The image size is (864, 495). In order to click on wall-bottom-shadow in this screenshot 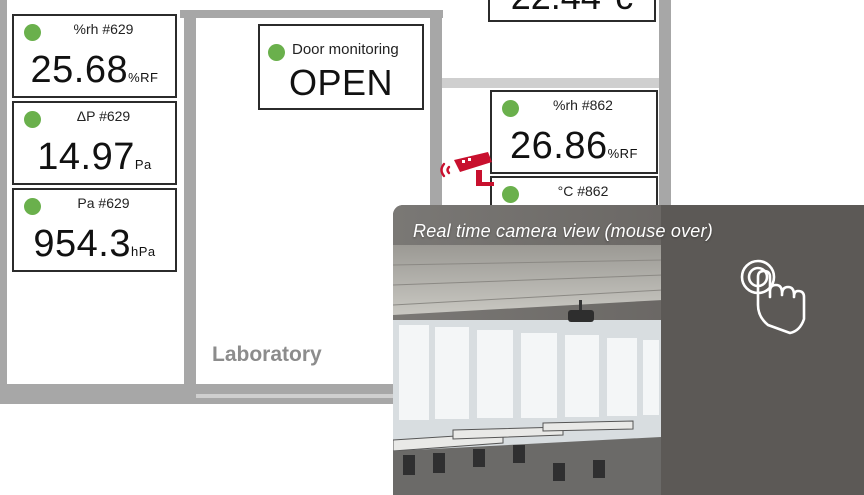, I will do `click(296, 396)`.